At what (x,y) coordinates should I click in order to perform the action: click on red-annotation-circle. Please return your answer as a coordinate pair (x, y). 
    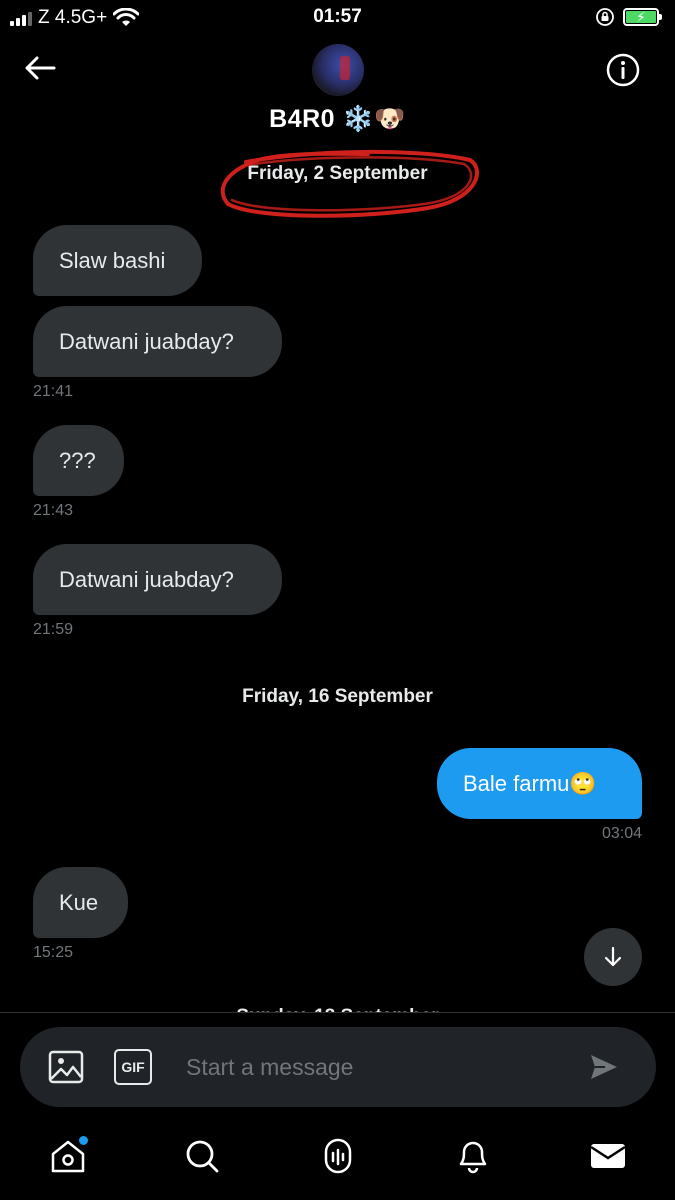
    Looking at the image, I should click on (350, 183).